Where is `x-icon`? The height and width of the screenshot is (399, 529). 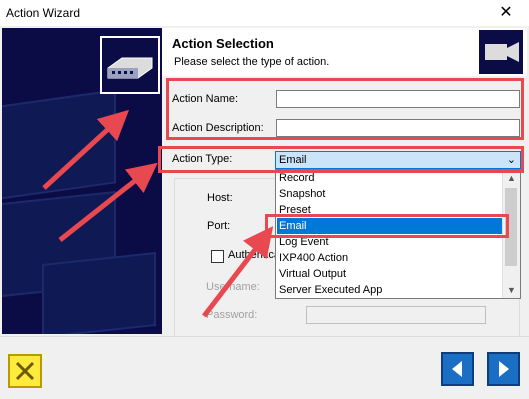
x-icon is located at coordinates (25, 371).